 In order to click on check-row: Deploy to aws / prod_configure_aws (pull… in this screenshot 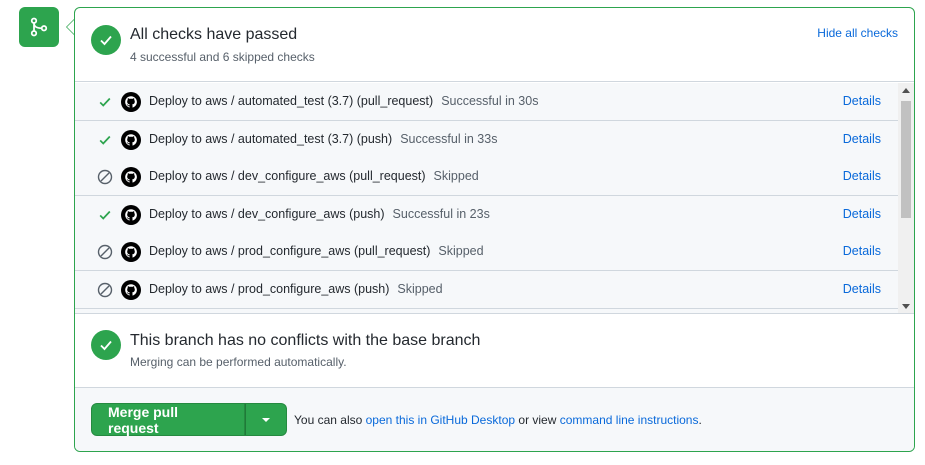, I will do `click(486, 252)`.